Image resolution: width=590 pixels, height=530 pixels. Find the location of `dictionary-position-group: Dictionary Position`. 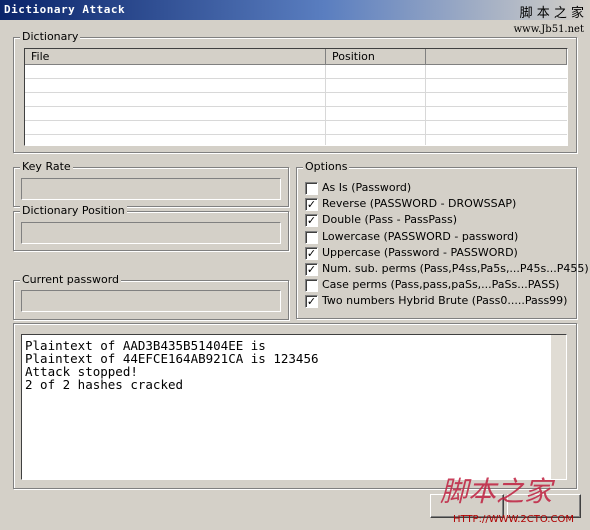

dictionary-position-group: Dictionary Position is located at coordinates (151, 227).